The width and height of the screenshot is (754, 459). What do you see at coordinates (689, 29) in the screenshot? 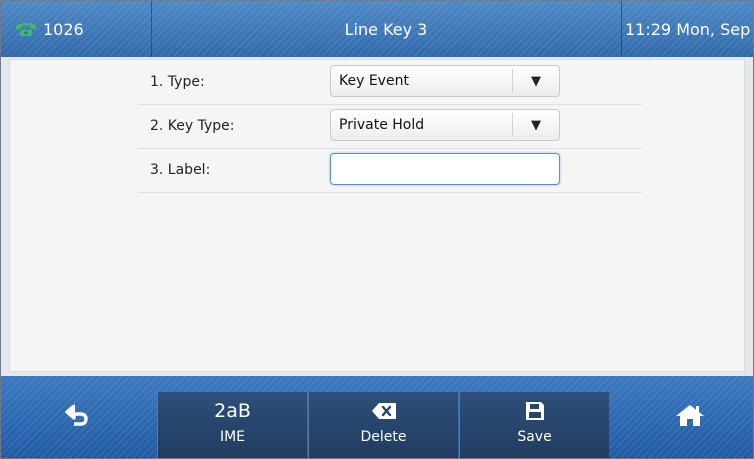
I see `date-time: 11:29 Mon, Sep 05` at bounding box center [689, 29].